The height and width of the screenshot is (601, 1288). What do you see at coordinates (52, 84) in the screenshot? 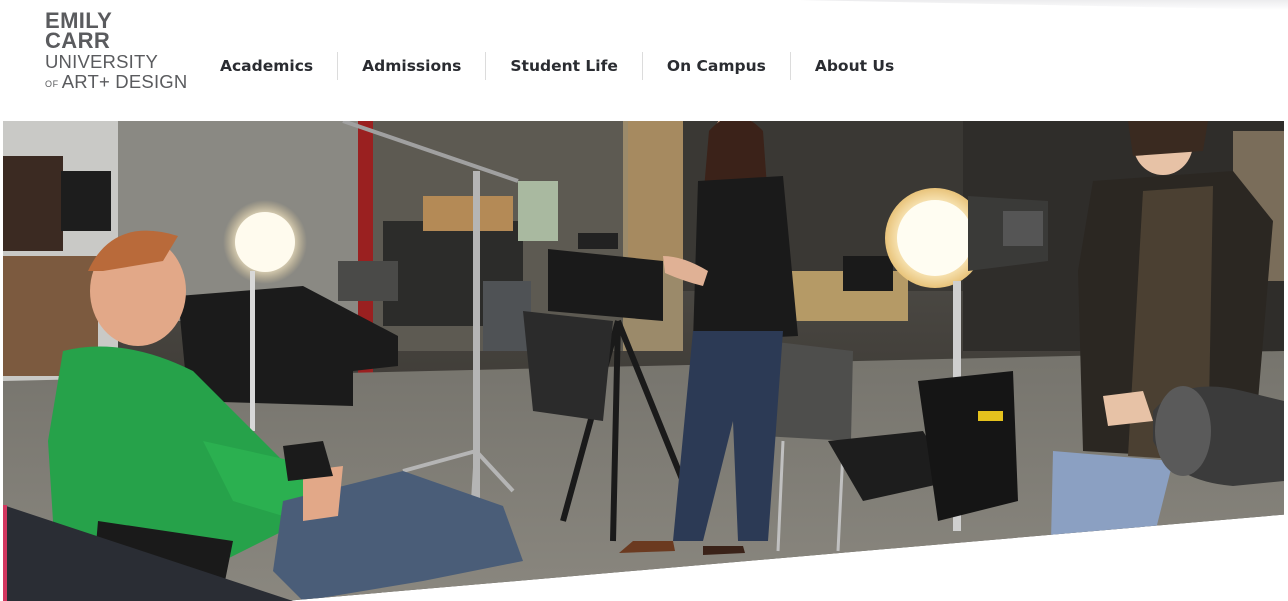
I see `logo-of: OF` at bounding box center [52, 84].